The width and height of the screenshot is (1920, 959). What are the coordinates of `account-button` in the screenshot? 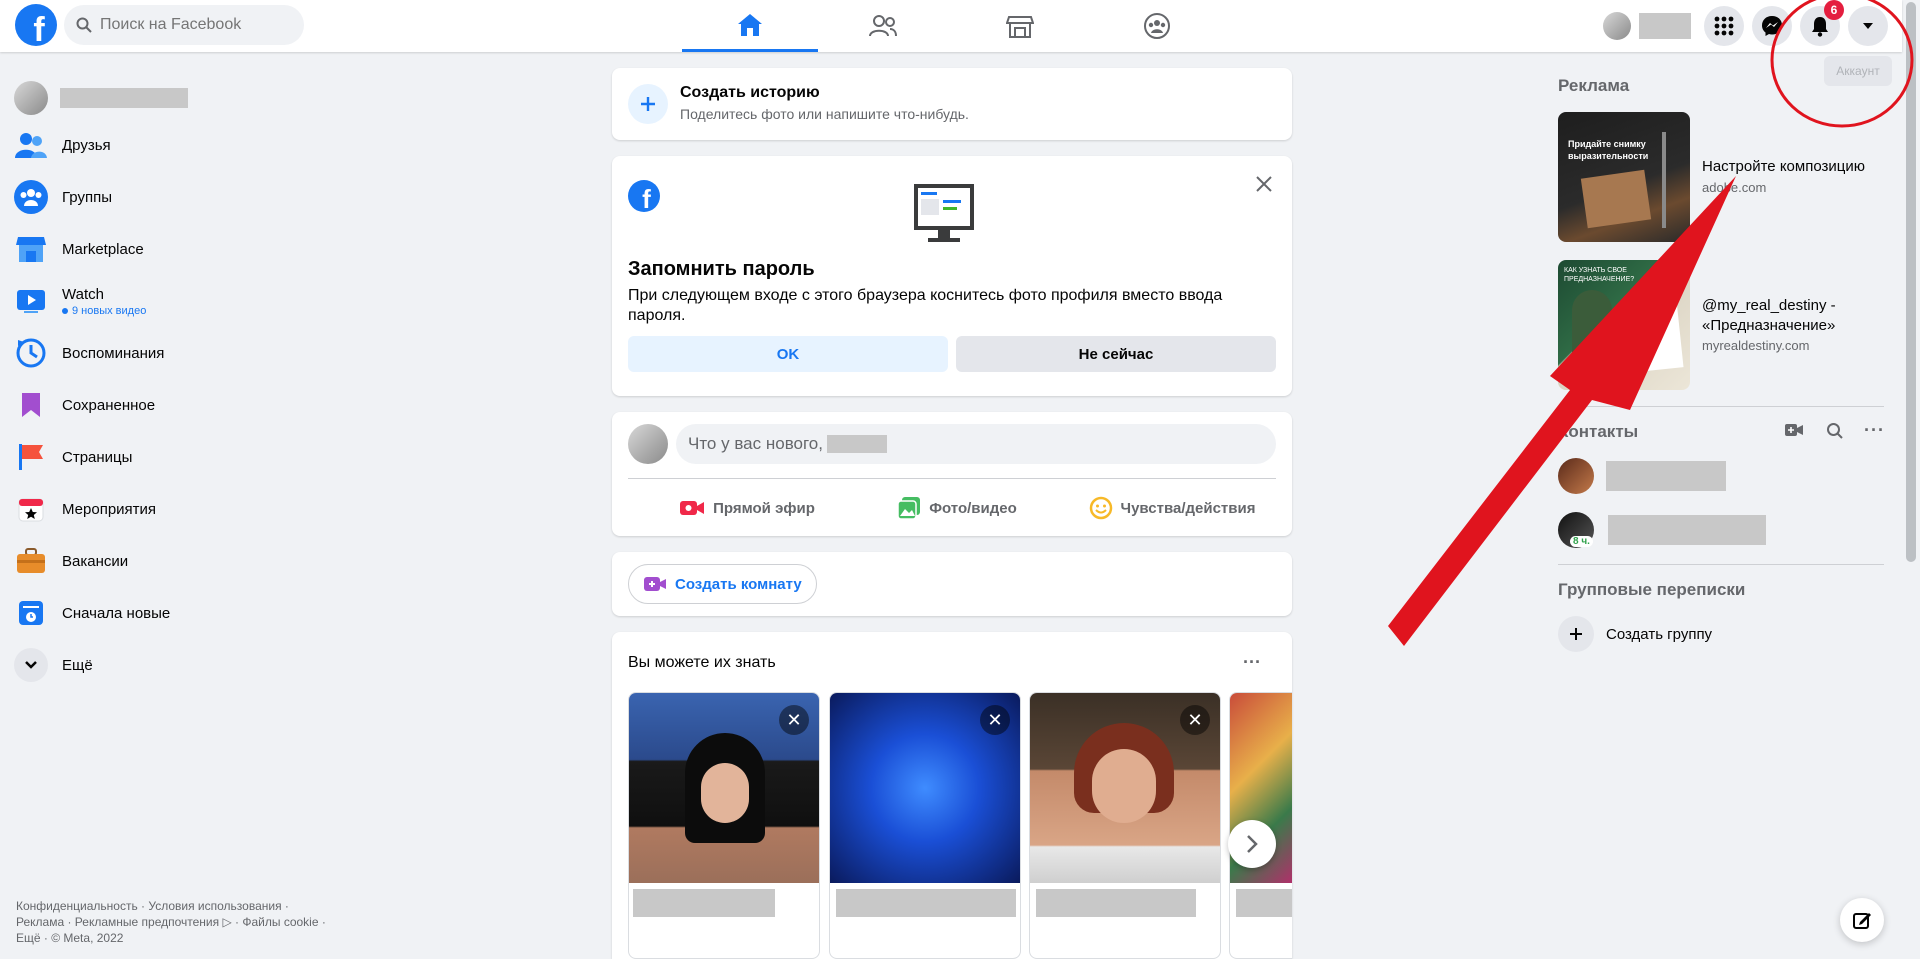 It's located at (1868, 26).